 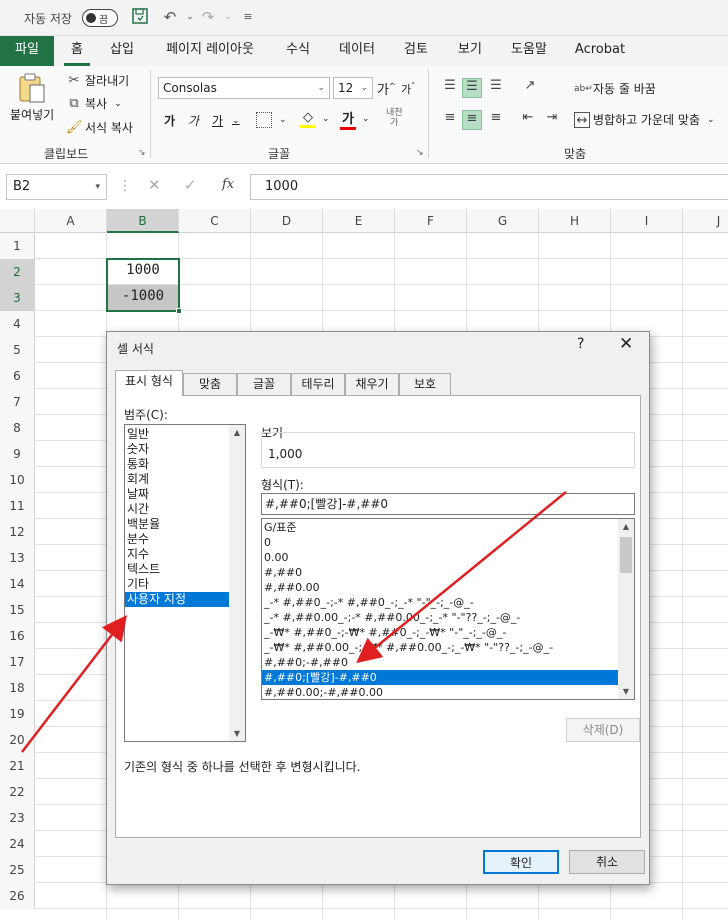 I want to click on arrow-to-custom-category, so click(x=74, y=684).